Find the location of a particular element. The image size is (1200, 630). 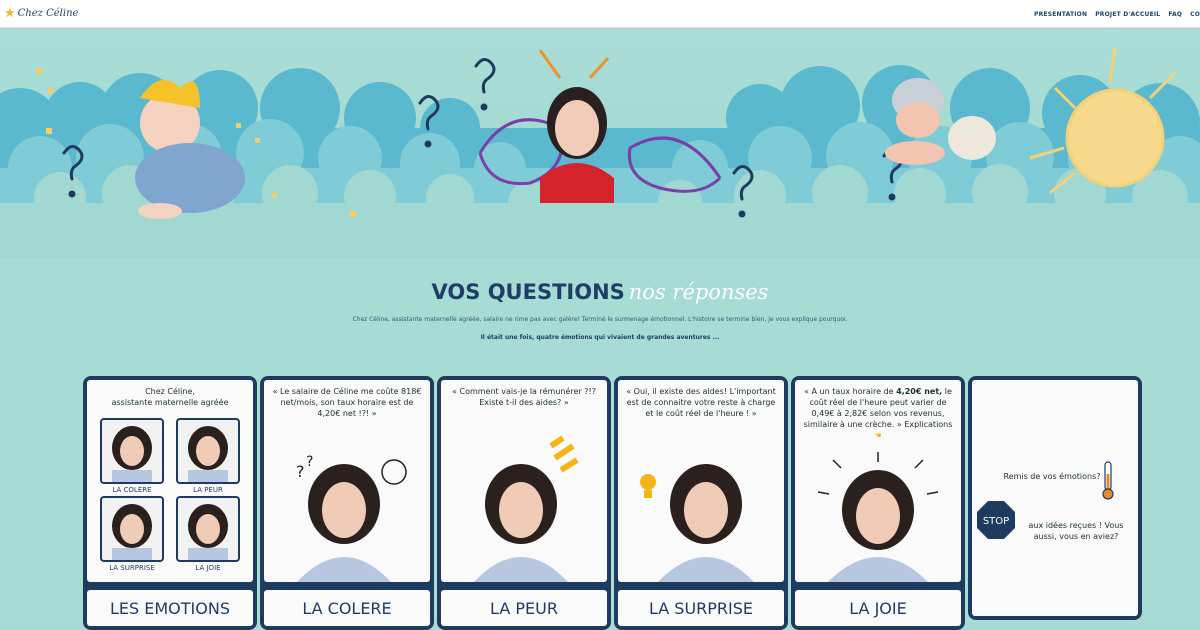

quote-part-a: « A un taux horaire de is located at coordinates (850, 391).